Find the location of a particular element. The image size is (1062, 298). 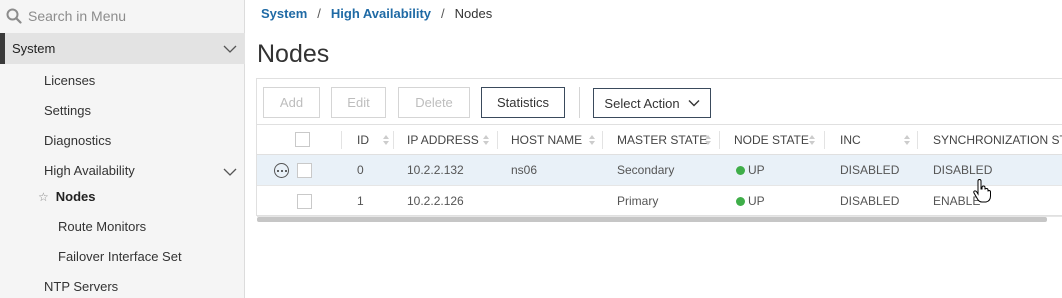

sidebar-item-diagnostics: Diagnostics is located at coordinates (77, 140).